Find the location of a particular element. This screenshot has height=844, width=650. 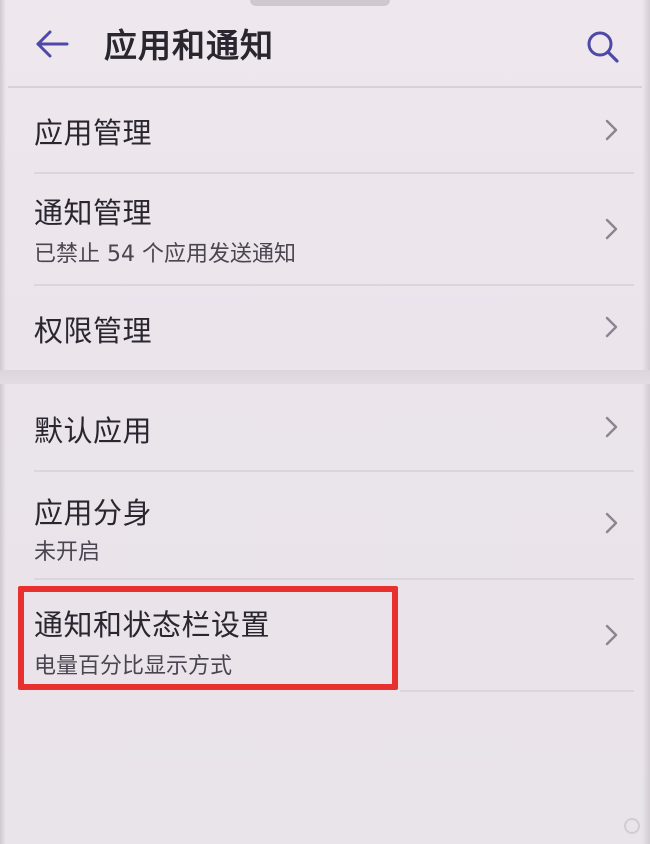

list-item-title: 应用管理 is located at coordinates (93, 133).